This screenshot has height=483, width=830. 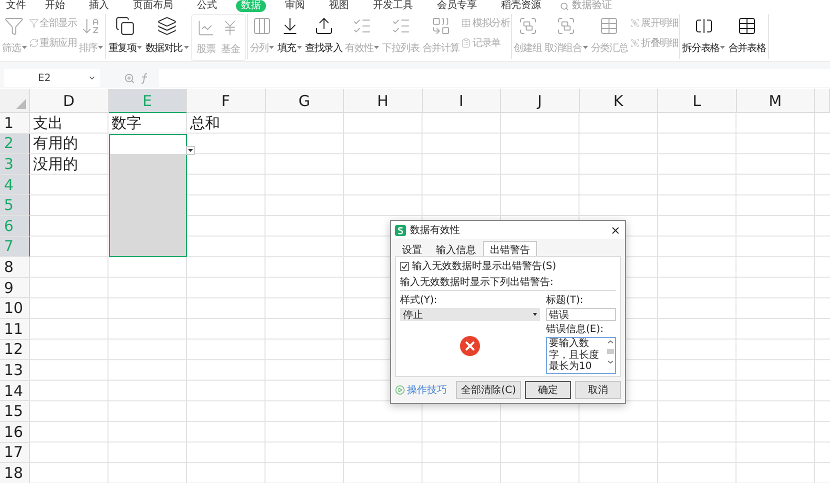 What do you see at coordinates (48, 123) in the screenshot?
I see `table-cell-text: 支出` at bounding box center [48, 123].